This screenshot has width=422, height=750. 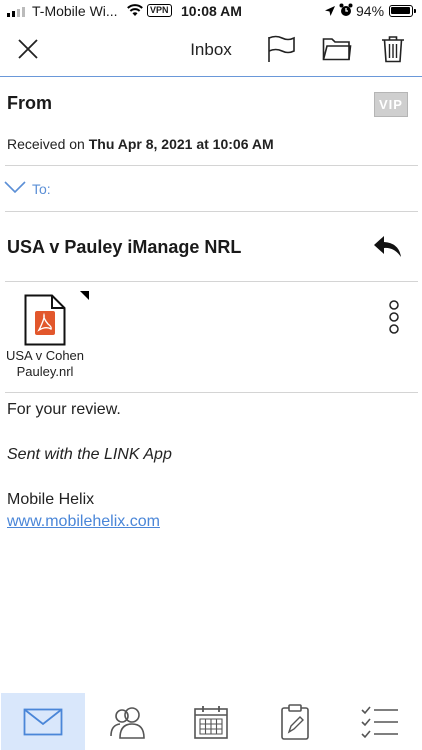 I want to click on mail-icon, so click(x=43, y=721).